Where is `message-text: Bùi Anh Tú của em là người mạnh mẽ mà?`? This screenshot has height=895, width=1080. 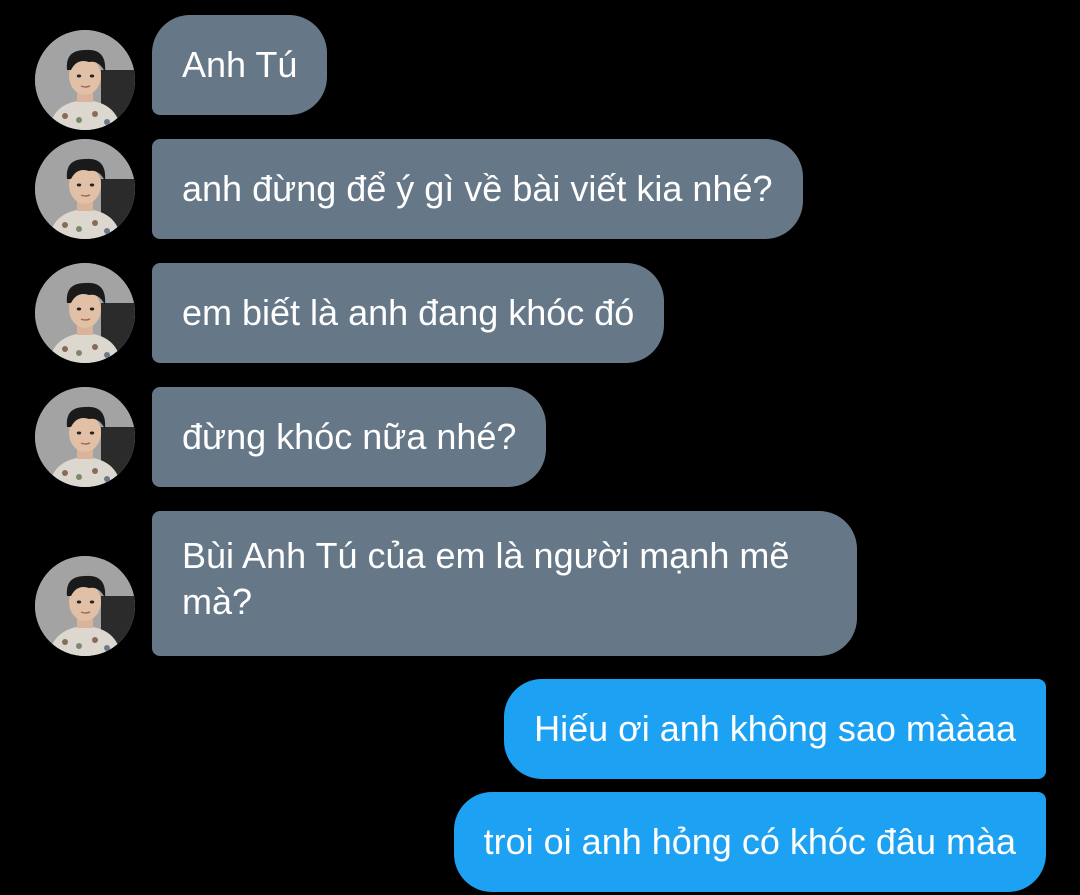
message-text: Bùi Anh Tú của em là người mạnh mẽ mà? is located at coordinates (486, 578).